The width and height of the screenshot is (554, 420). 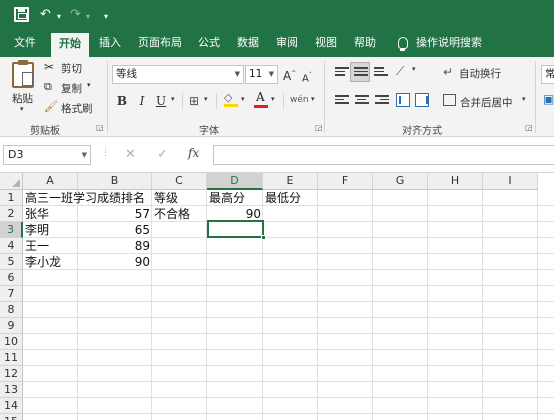 What do you see at coordinates (166, 198) in the screenshot?
I see `cell-c1: 等级` at bounding box center [166, 198].